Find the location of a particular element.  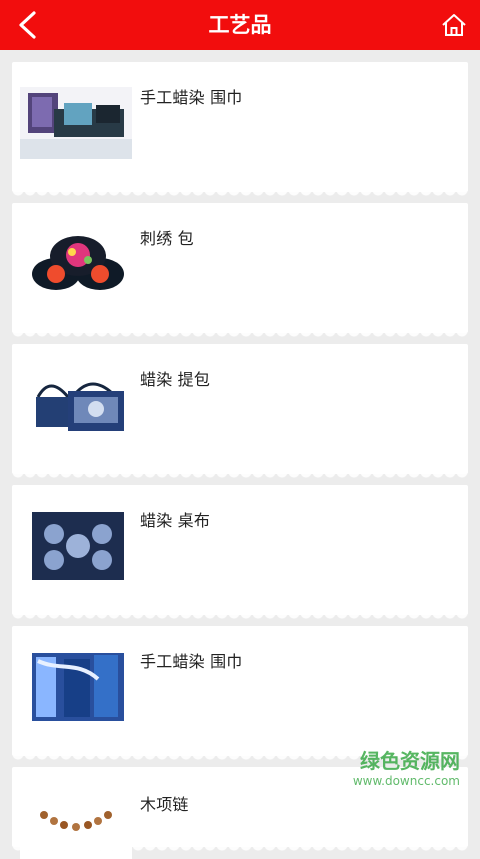

item-label: 刺绣 包 is located at coordinates (167, 238).